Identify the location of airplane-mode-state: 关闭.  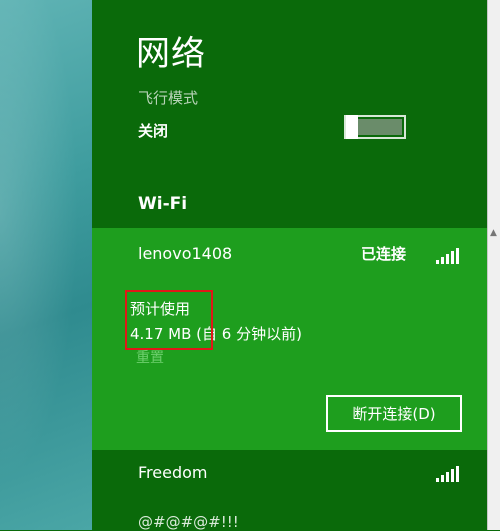
(153, 131).